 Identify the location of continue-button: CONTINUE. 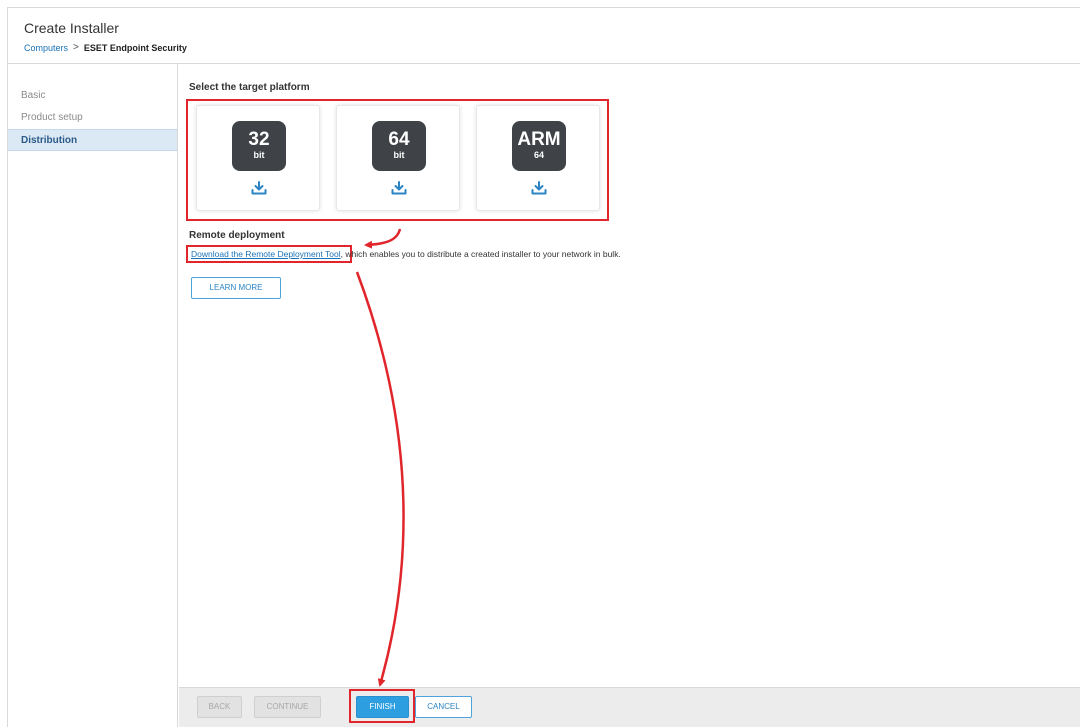
(287, 707).